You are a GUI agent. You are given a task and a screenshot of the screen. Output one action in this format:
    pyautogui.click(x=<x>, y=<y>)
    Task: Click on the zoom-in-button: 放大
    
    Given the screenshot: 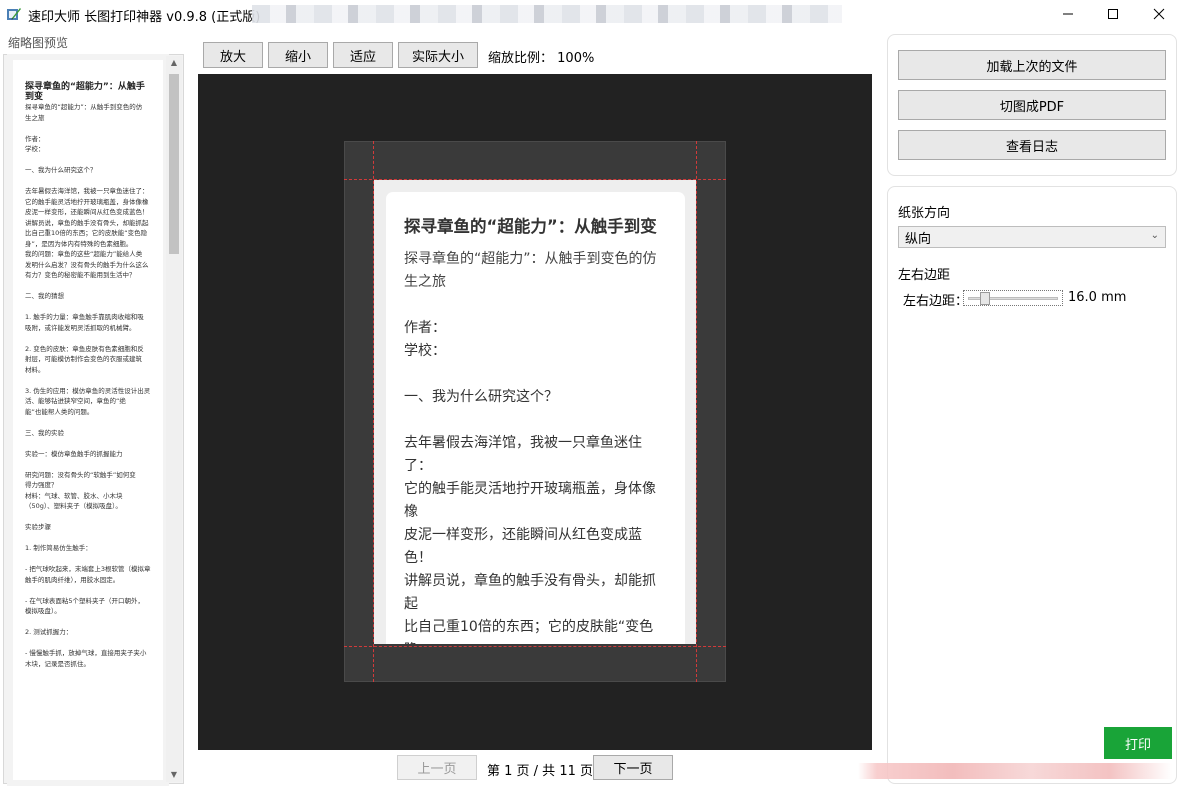 What is the action you would take?
    pyautogui.click(x=233, y=55)
    